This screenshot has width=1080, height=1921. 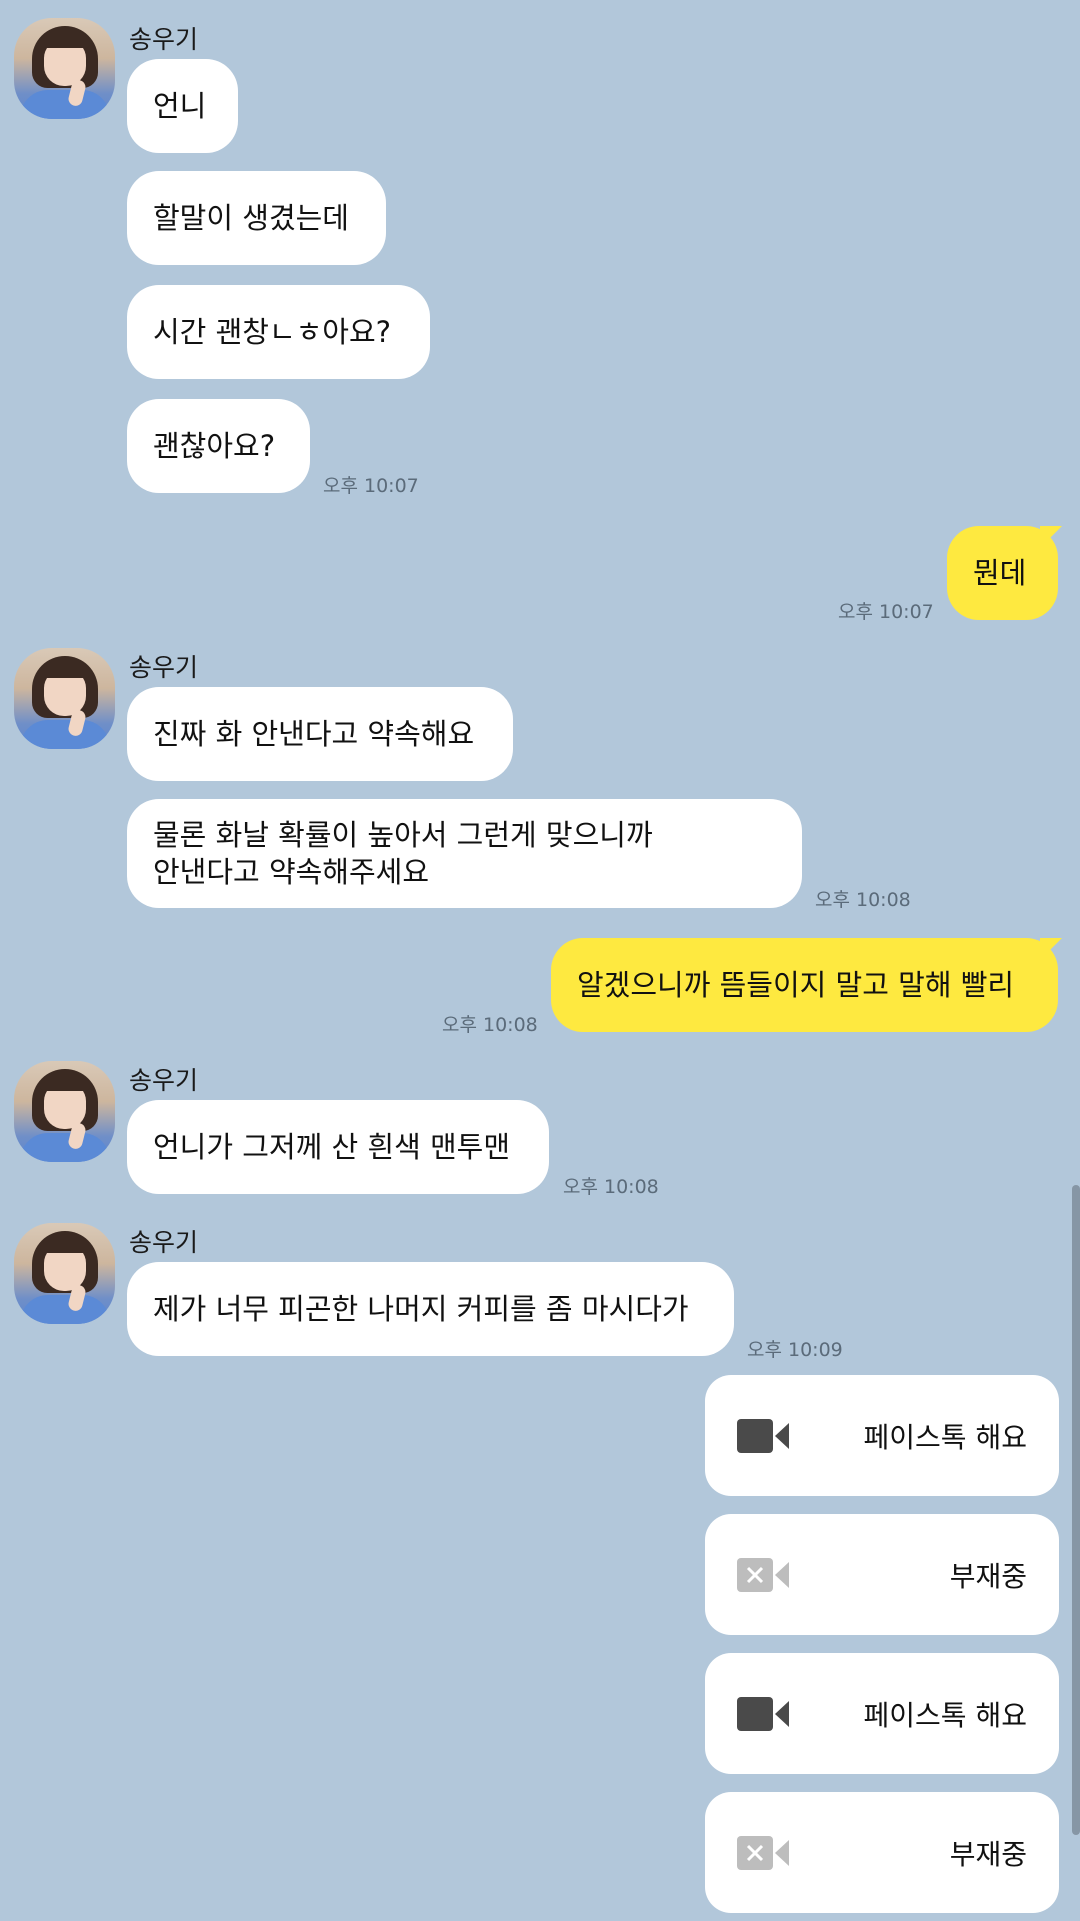 What do you see at coordinates (218, 446) in the screenshot?
I see `message-bubble: 괜찮아요?` at bounding box center [218, 446].